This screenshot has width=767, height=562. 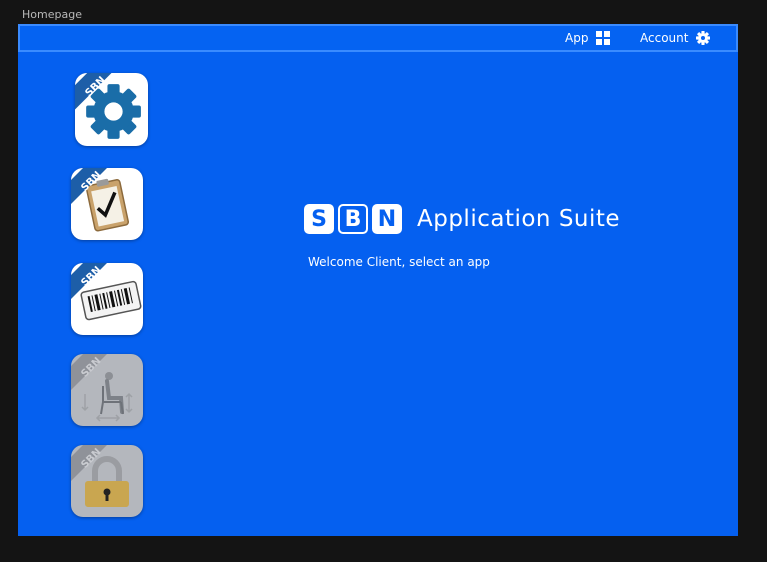 What do you see at coordinates (387, 219) in the screenshot?
I see `brand-letter-n: N` at bounding box center [387, 219].